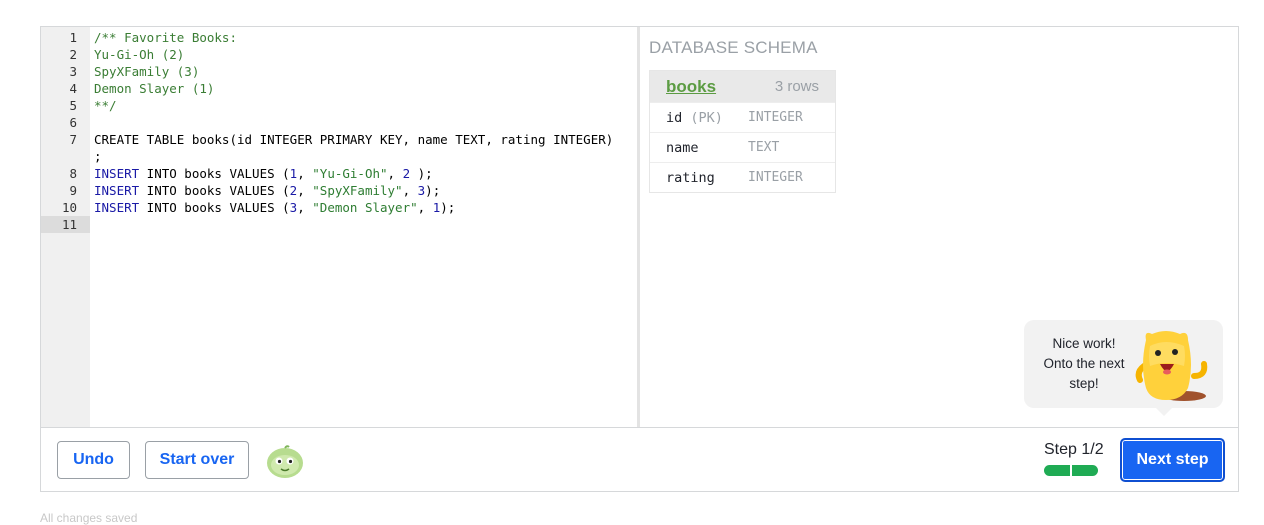 The height and width of the screenshot is (525, 1264). Describe the element at coordinates (73, 122) in the screenshot. I see `line-number: 6` at that location.